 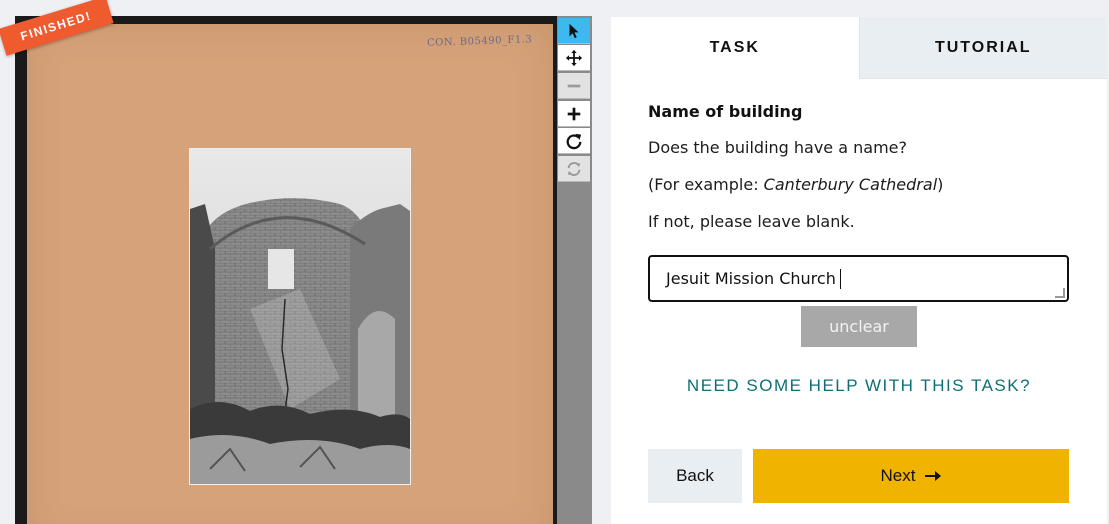 I want to click on reset-button, so click(x=574, y=169).